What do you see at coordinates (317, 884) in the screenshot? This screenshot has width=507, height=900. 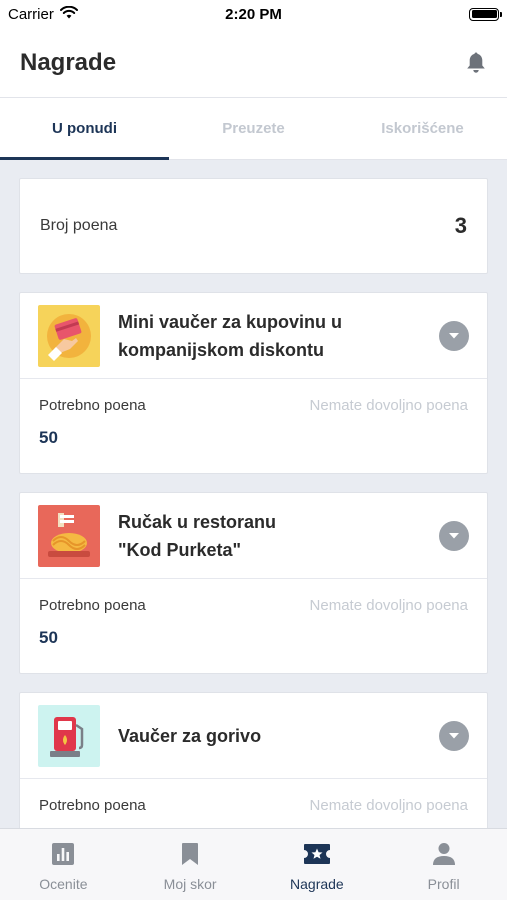 I see `tab-bar-label: Nagrade` at bounding box center [317, 884].